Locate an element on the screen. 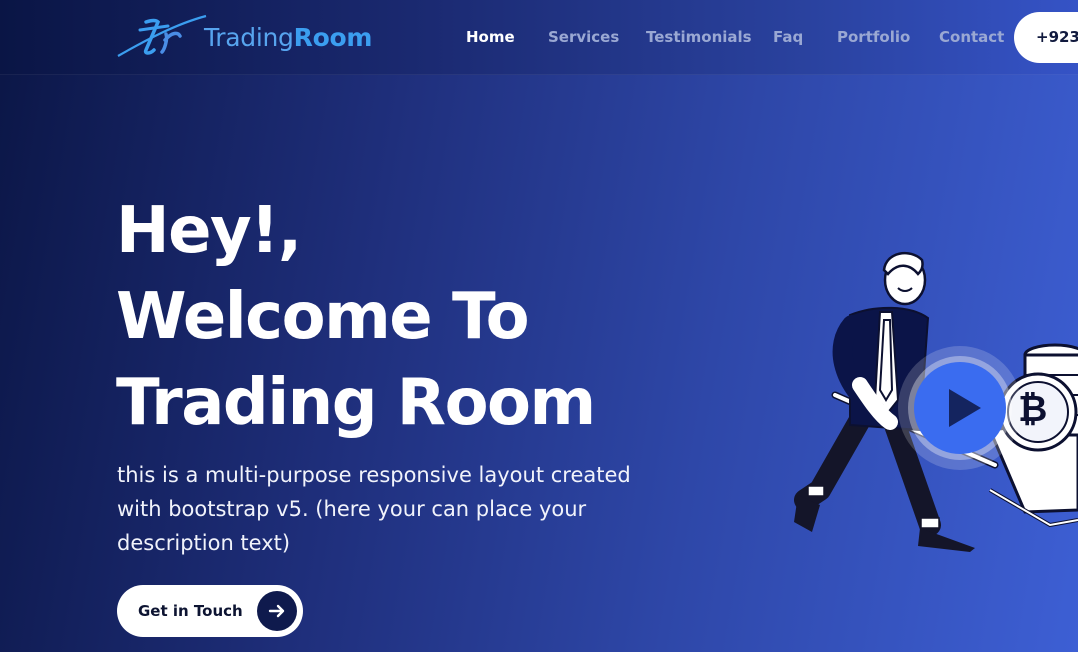  nav-link-portfolio: Portfolio is located at coordinates (873, 37).